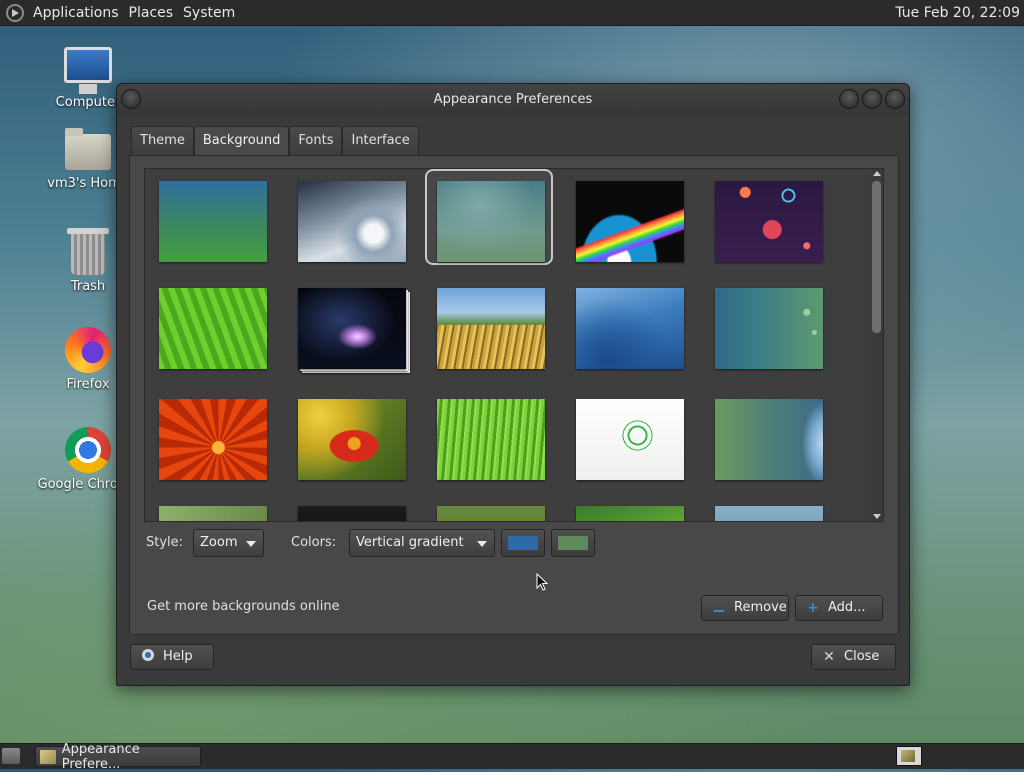 The image size is (1024, 772). Describe the element at coordinates (769, 221) in the screenshot. I see `background-thumbnail-space-rocket` at that location.